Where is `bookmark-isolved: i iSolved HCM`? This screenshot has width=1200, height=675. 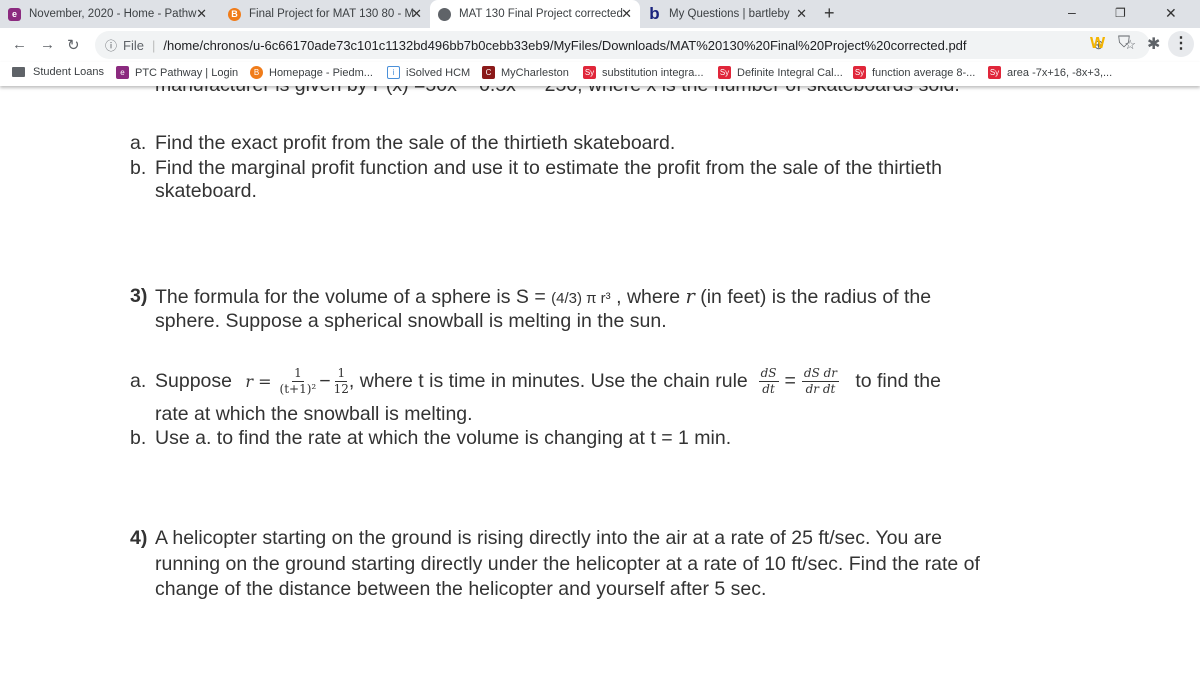 bookmark-isolved: i iSolved HCM is located at coordinates (428, 72).